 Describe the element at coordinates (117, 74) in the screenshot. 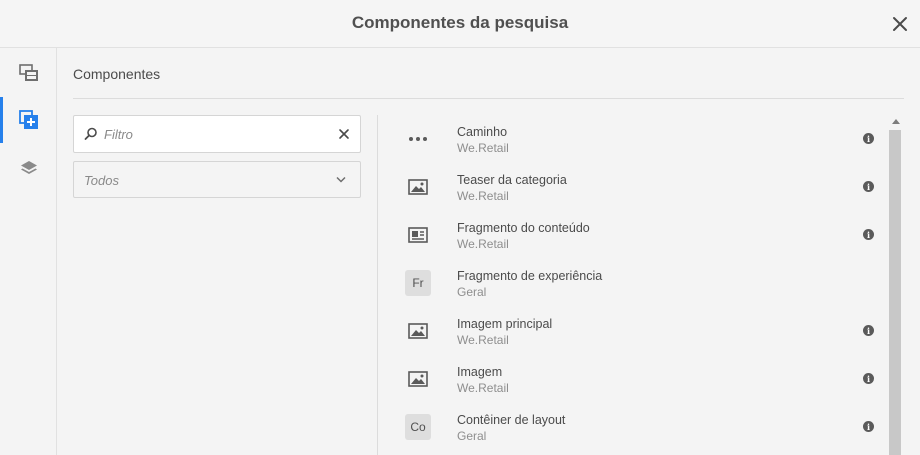

I see `panel-title: Componentes` at that location.